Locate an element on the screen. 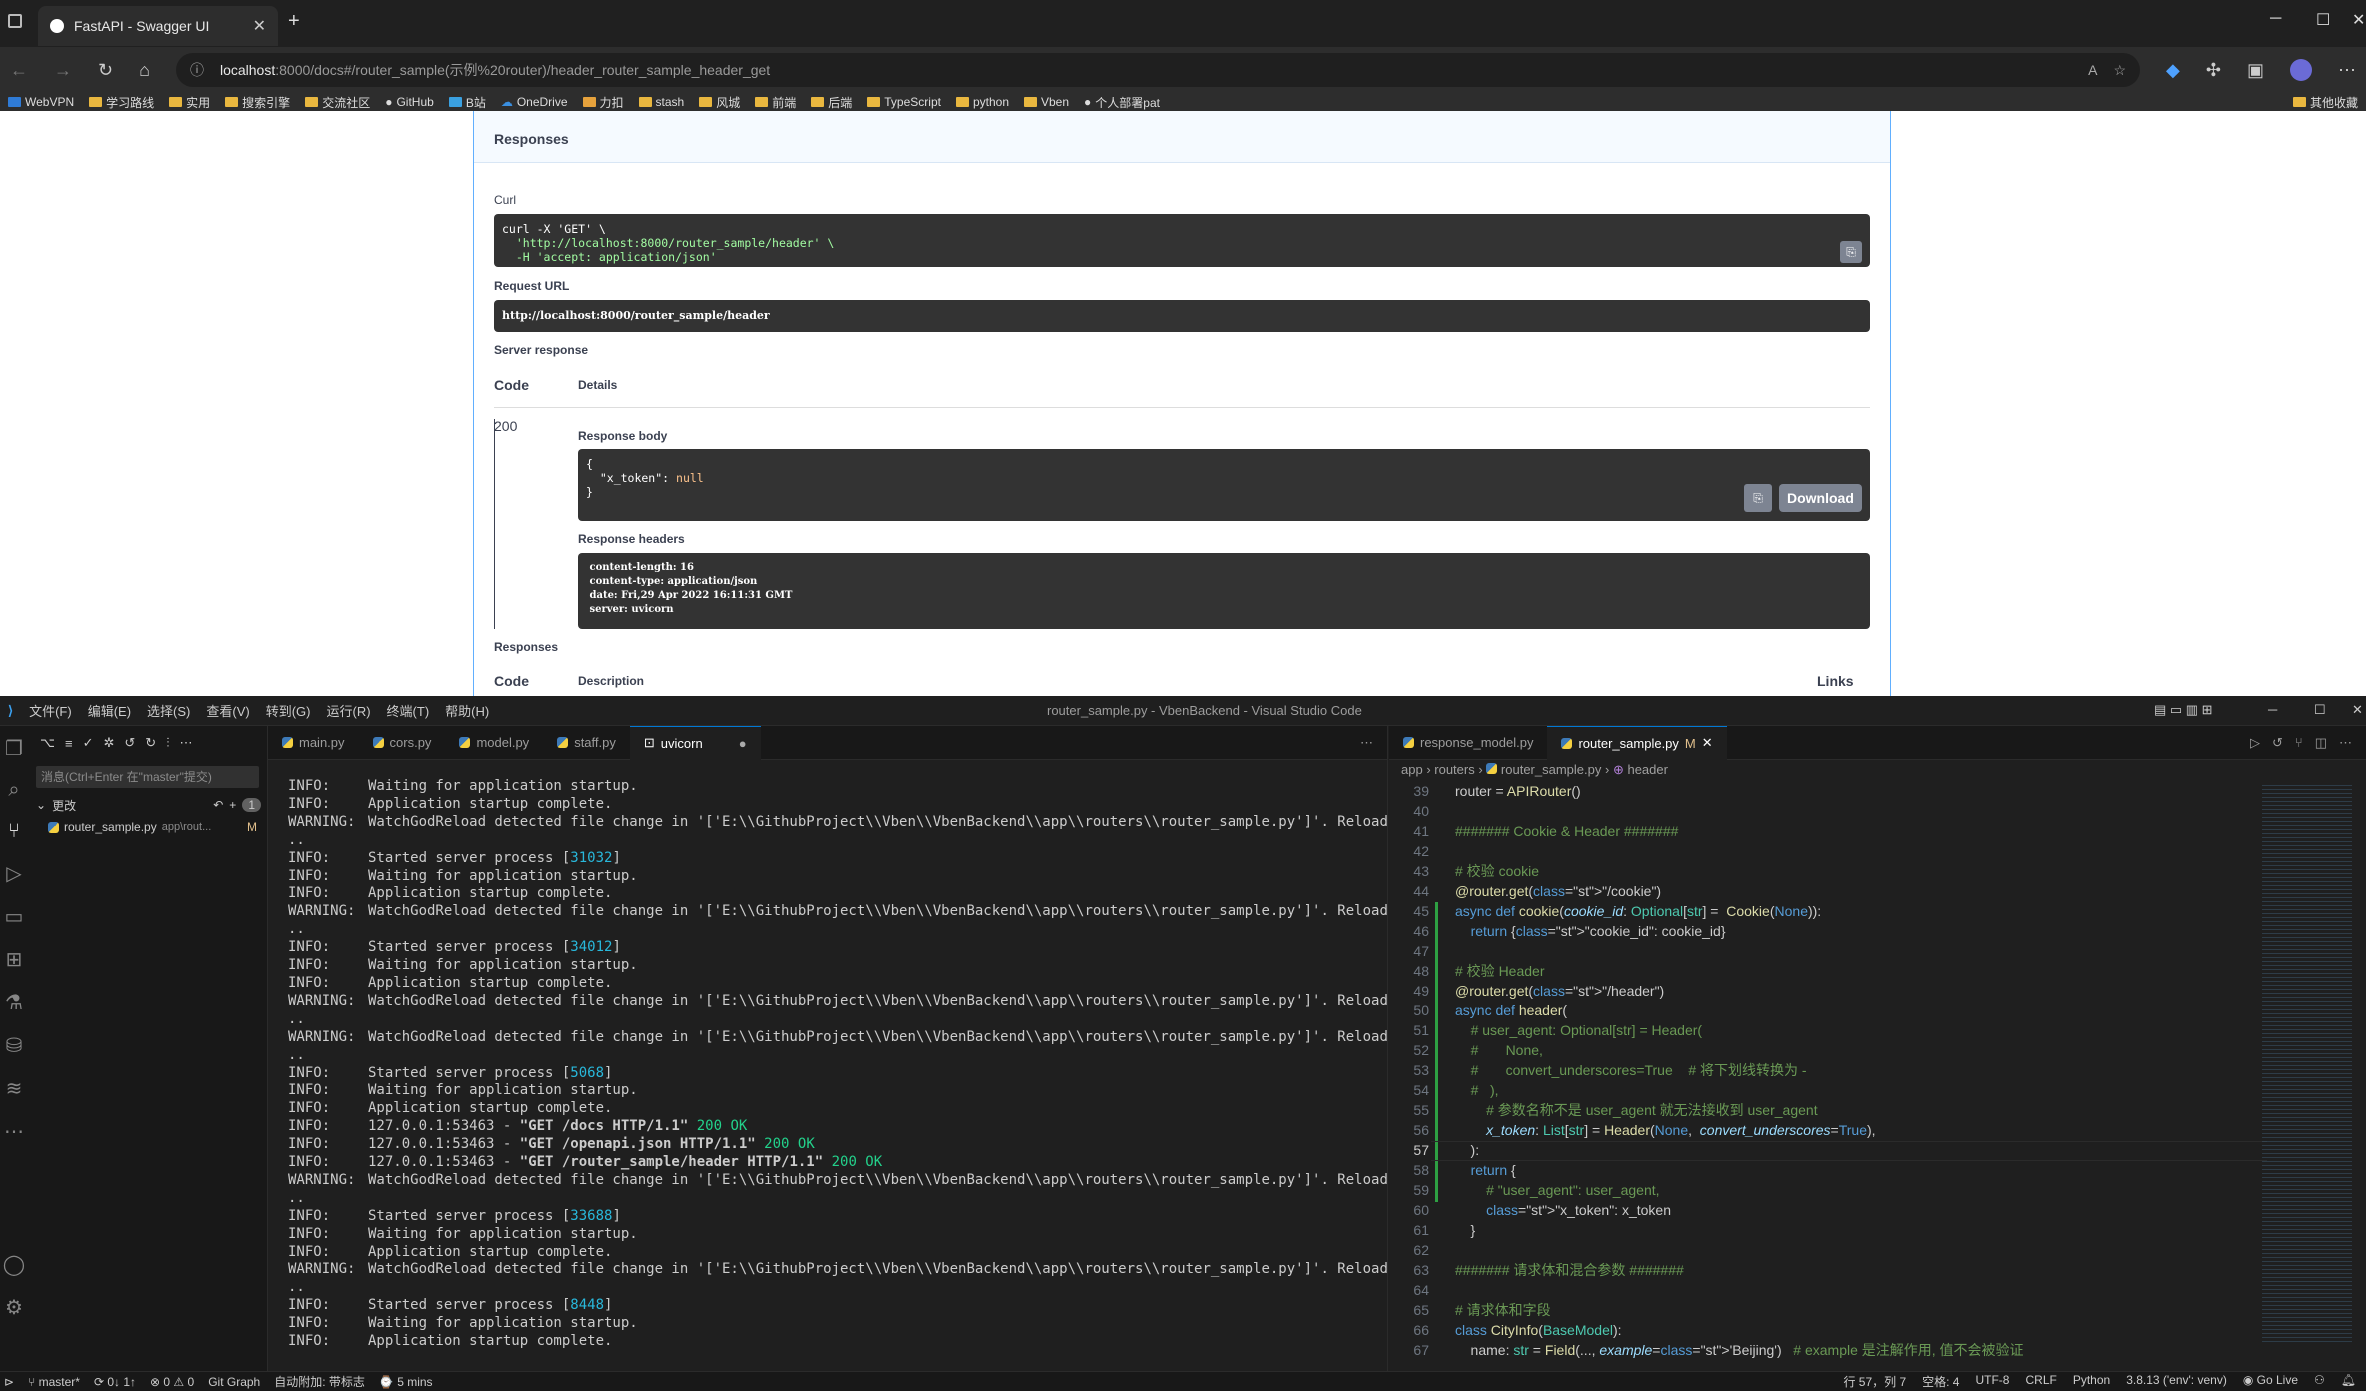 The image size is (2366, 1391). explorer-icon: ❐ is located at coordinates (14, 748).